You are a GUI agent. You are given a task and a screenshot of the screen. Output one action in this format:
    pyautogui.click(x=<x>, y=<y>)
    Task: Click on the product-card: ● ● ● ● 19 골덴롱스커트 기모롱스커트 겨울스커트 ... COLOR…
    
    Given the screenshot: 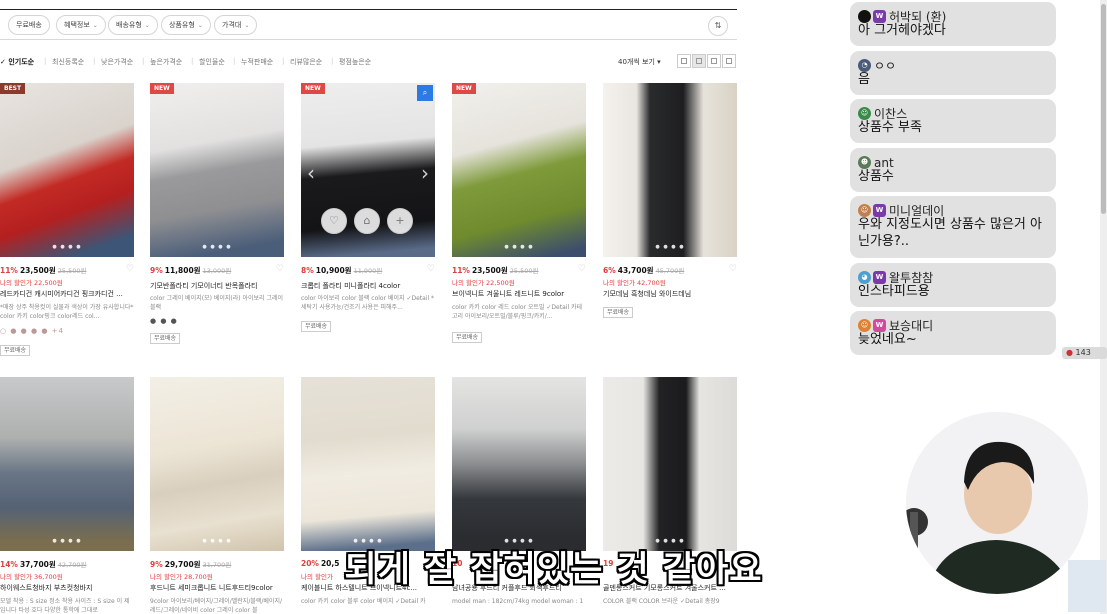 What is the action you would take?
    pyautogui.click(x=670, y=491)
    